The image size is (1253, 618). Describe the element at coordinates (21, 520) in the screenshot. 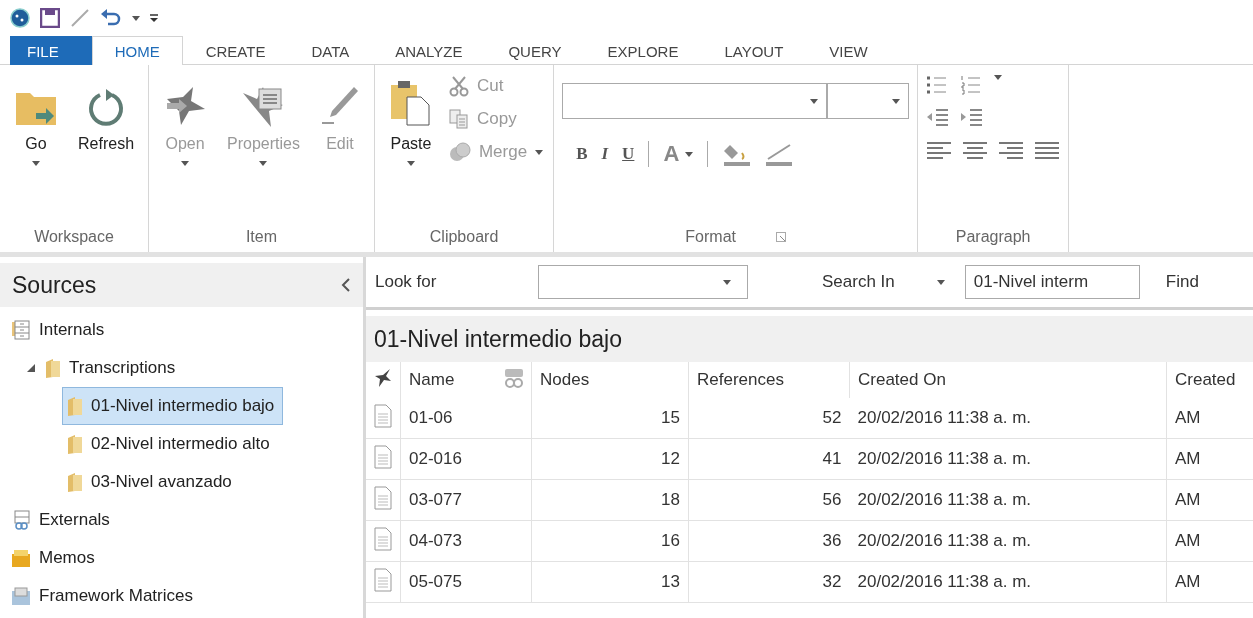

I see `linked-cabinet-icon` at that location.